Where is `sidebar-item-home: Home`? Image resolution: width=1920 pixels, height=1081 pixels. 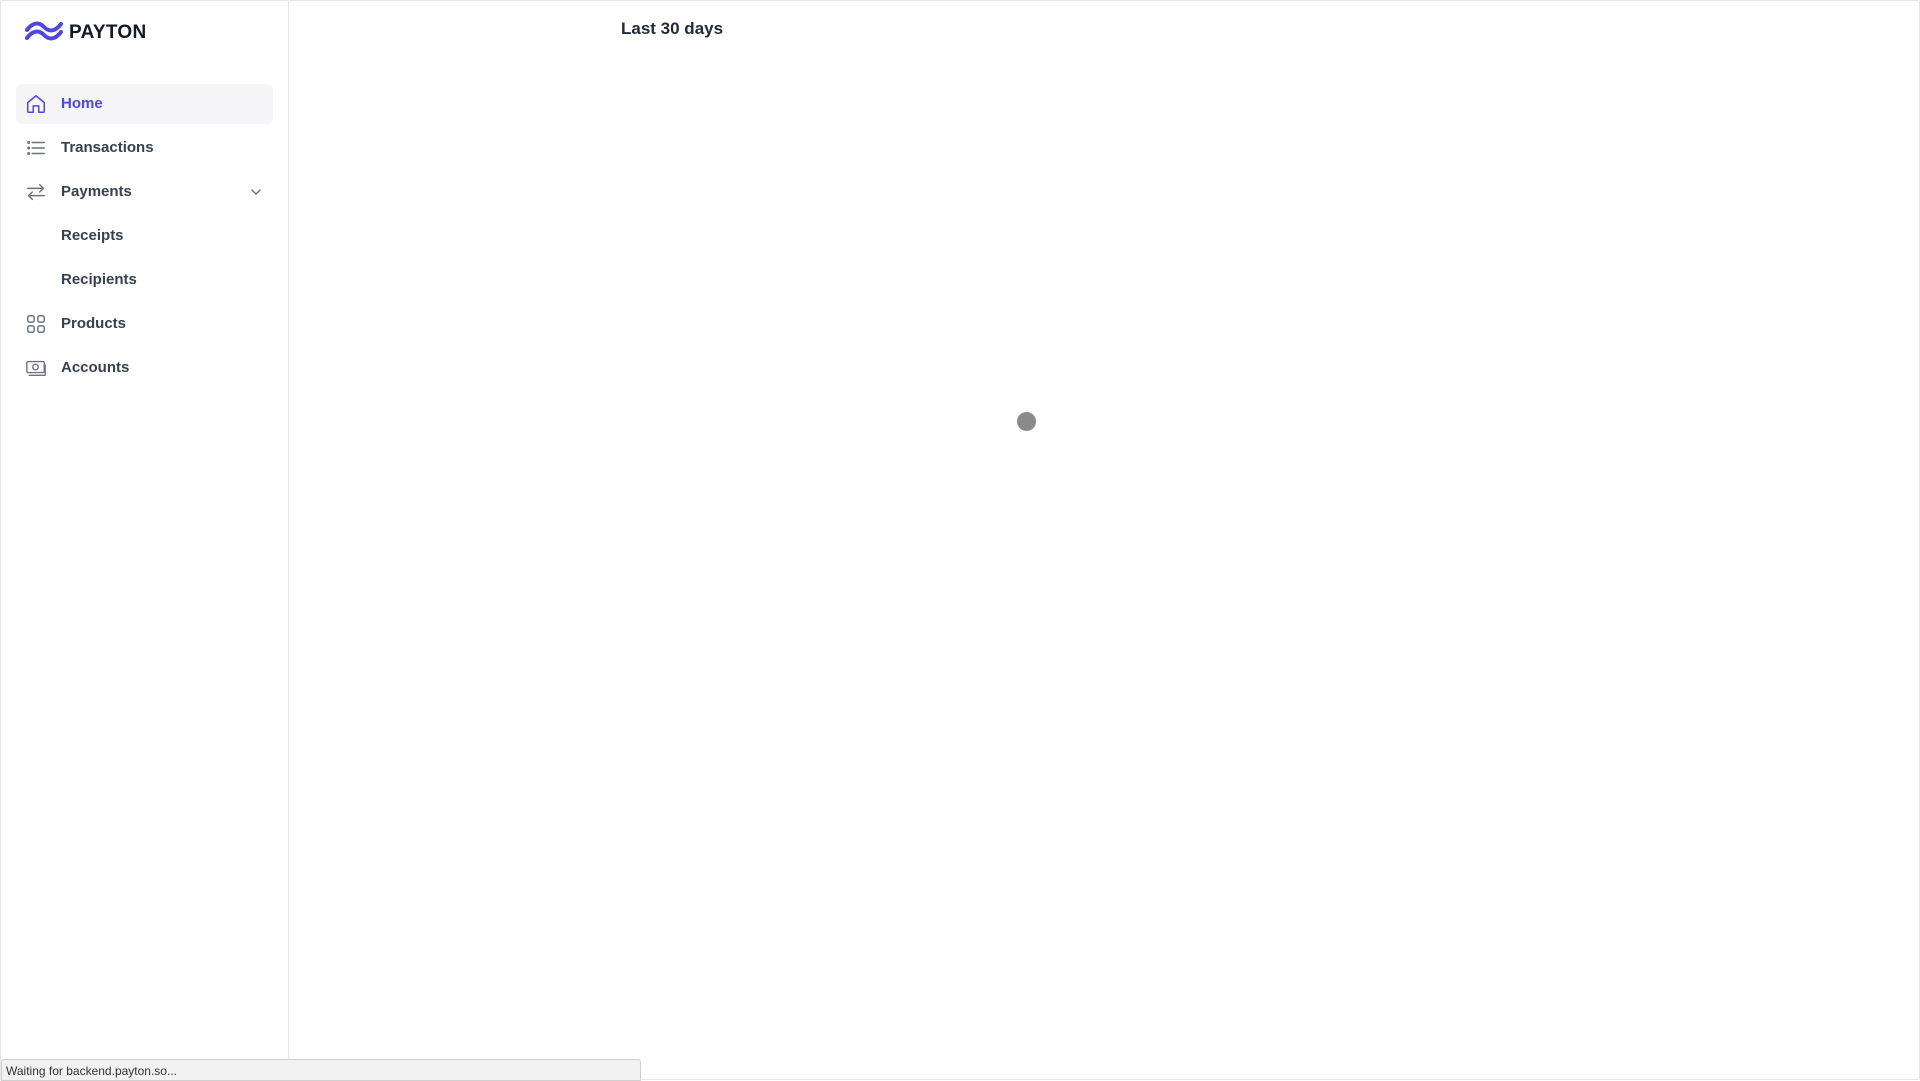 sidebar-item-home: Home is located at coordinates (144, 104).